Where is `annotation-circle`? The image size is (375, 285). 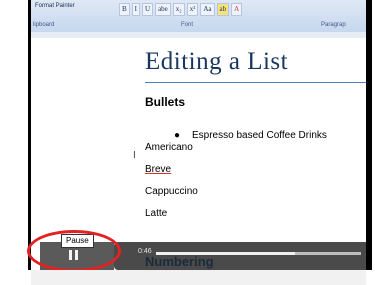 annotation-circle is located at coordinates (74, 251).